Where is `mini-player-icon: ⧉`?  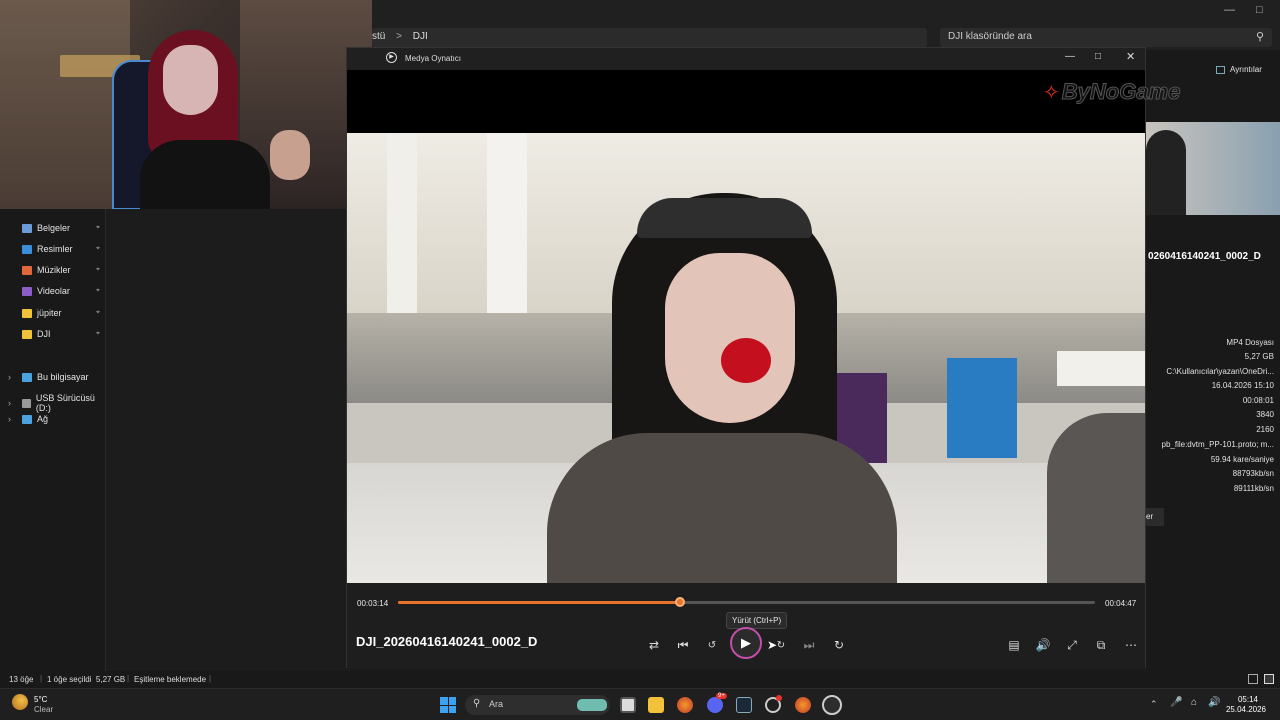
mini-player-icon: ⧉ is located at coordinates (1101, 645).